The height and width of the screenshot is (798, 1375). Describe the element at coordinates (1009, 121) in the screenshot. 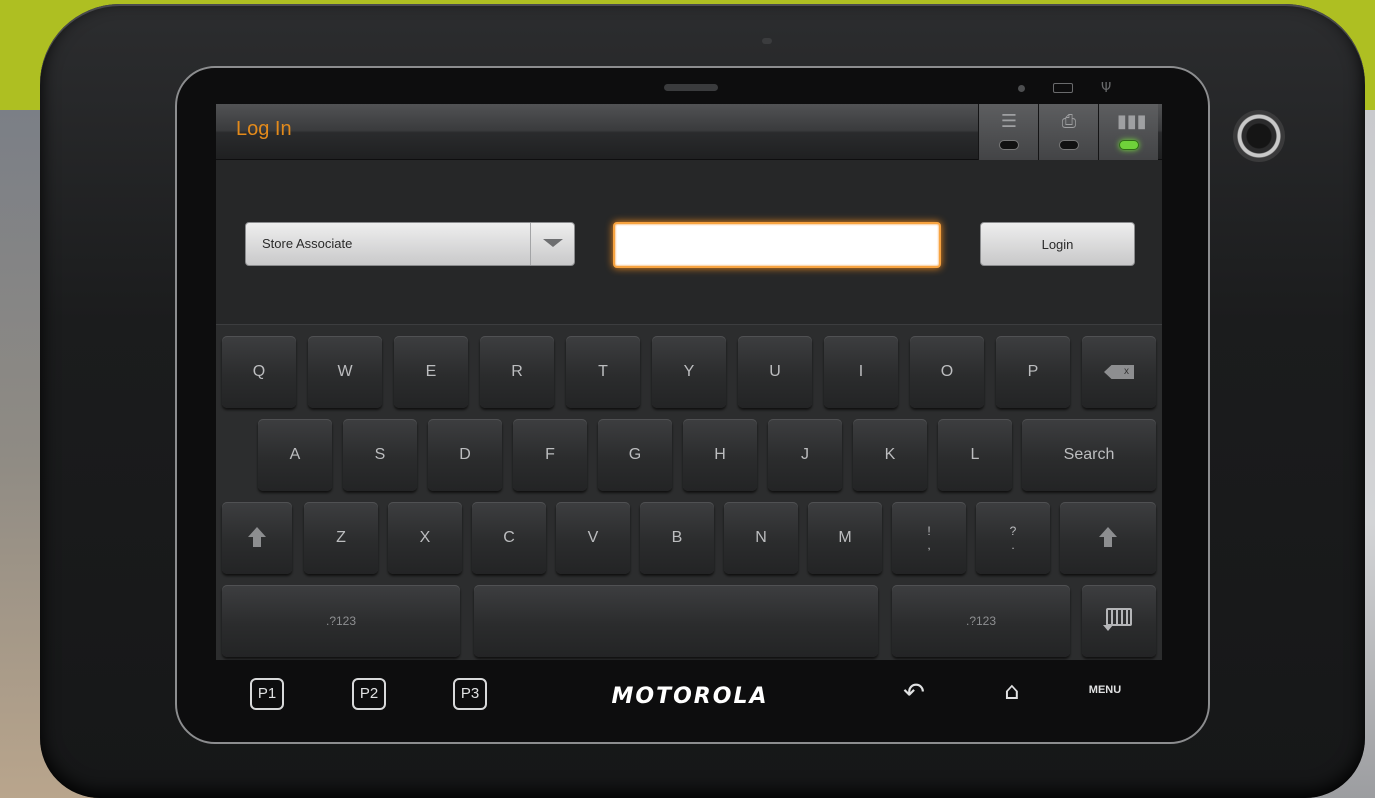

I see `display-icon: ☰` at that location.